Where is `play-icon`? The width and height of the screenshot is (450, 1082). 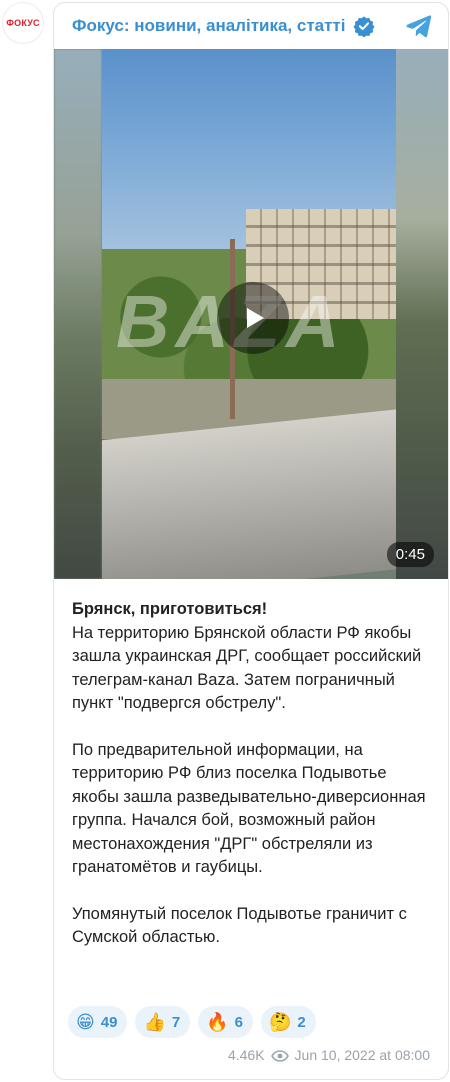 play-icon is located at coordinates (253, 318).